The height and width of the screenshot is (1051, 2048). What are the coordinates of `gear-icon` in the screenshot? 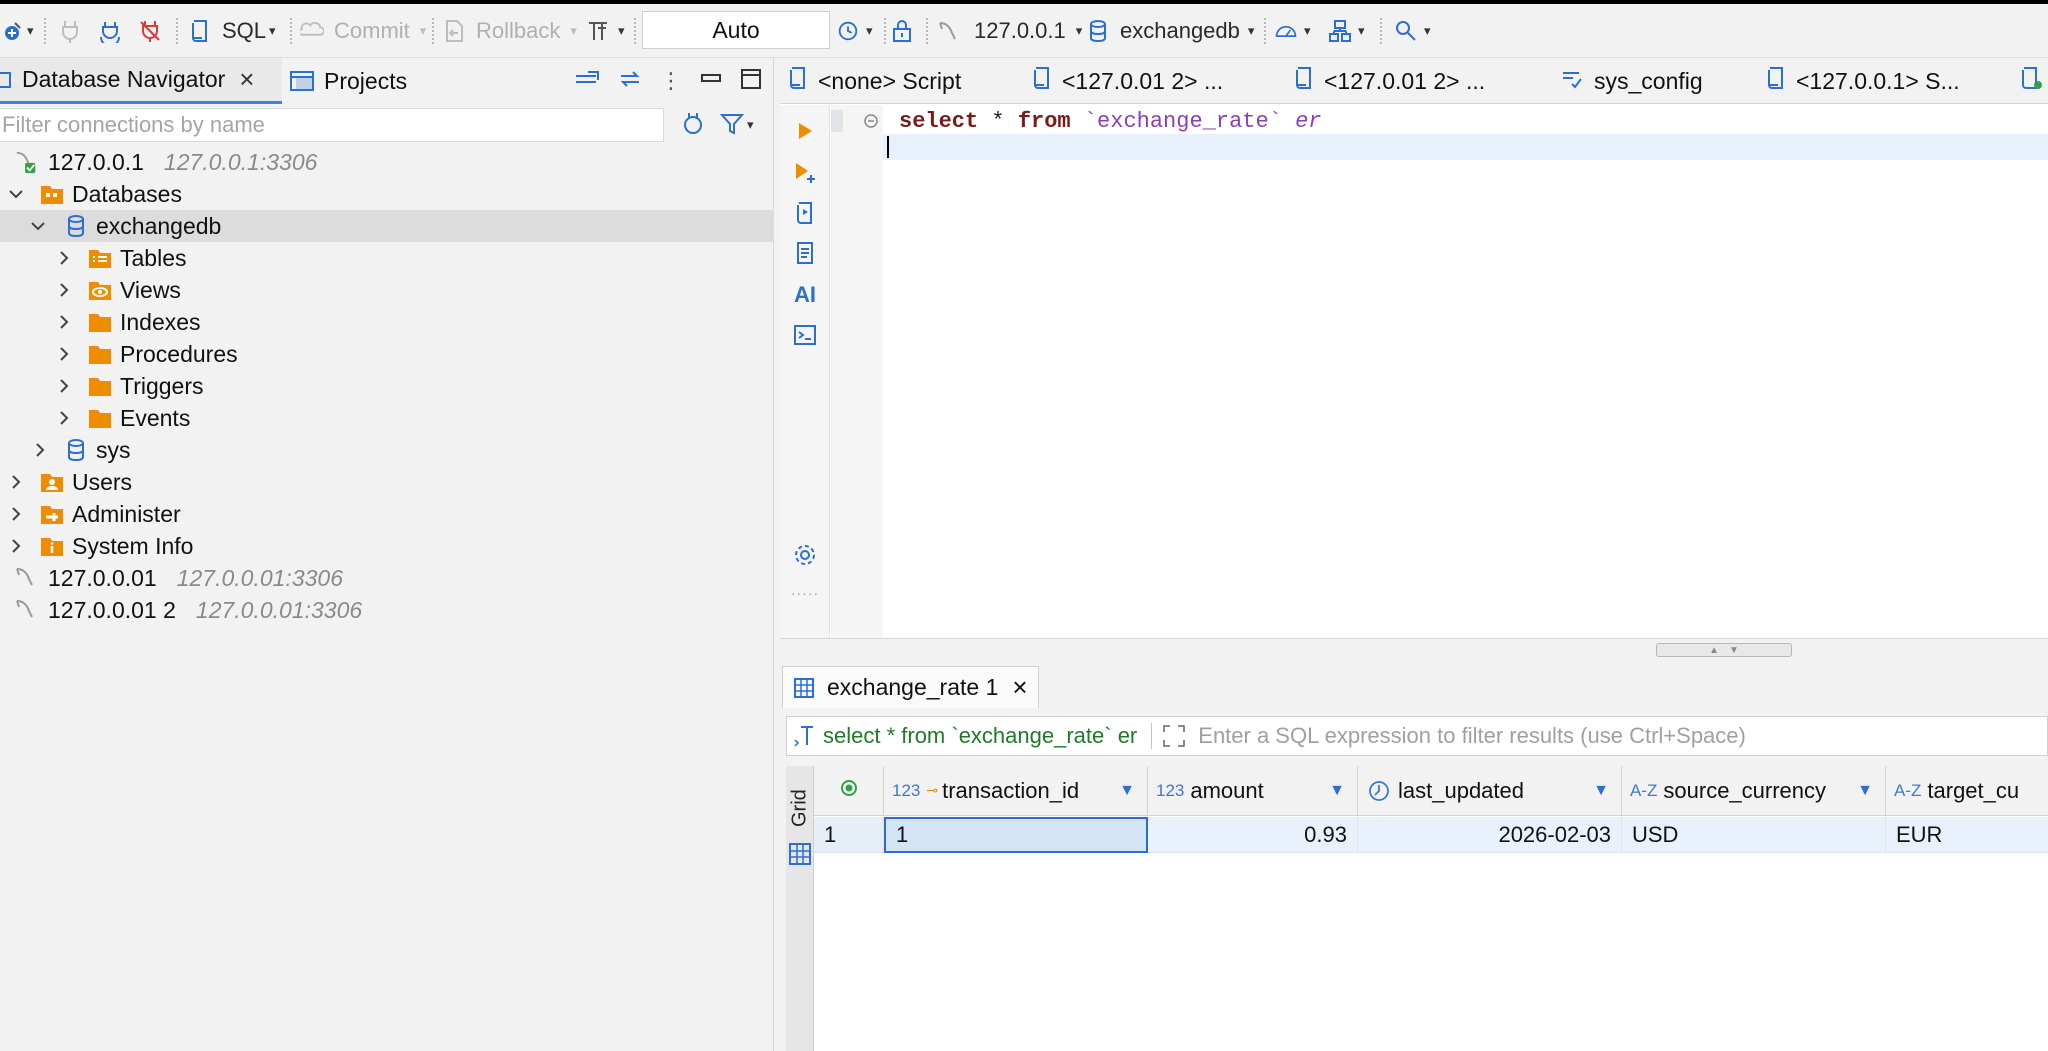 It's located at (805, 555).